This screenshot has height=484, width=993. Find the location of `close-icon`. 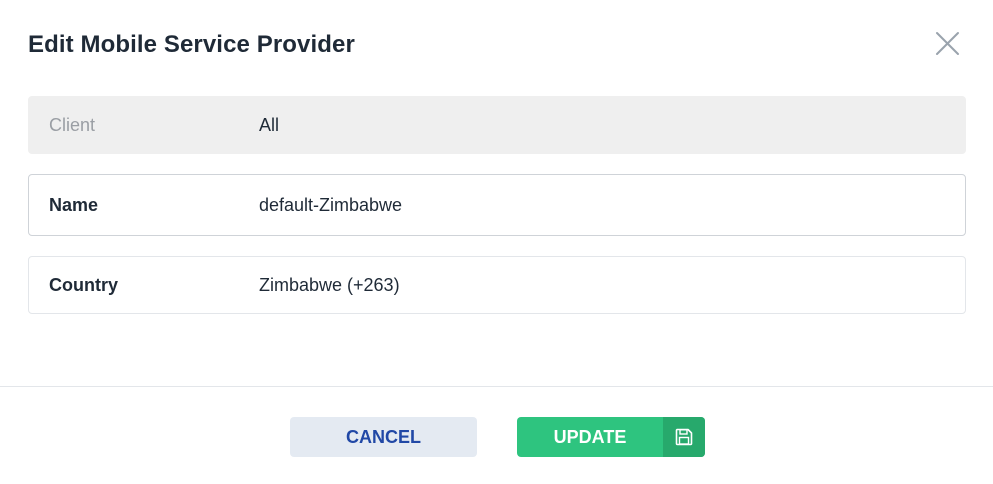

close-icon is located at coordinates (947, 43).